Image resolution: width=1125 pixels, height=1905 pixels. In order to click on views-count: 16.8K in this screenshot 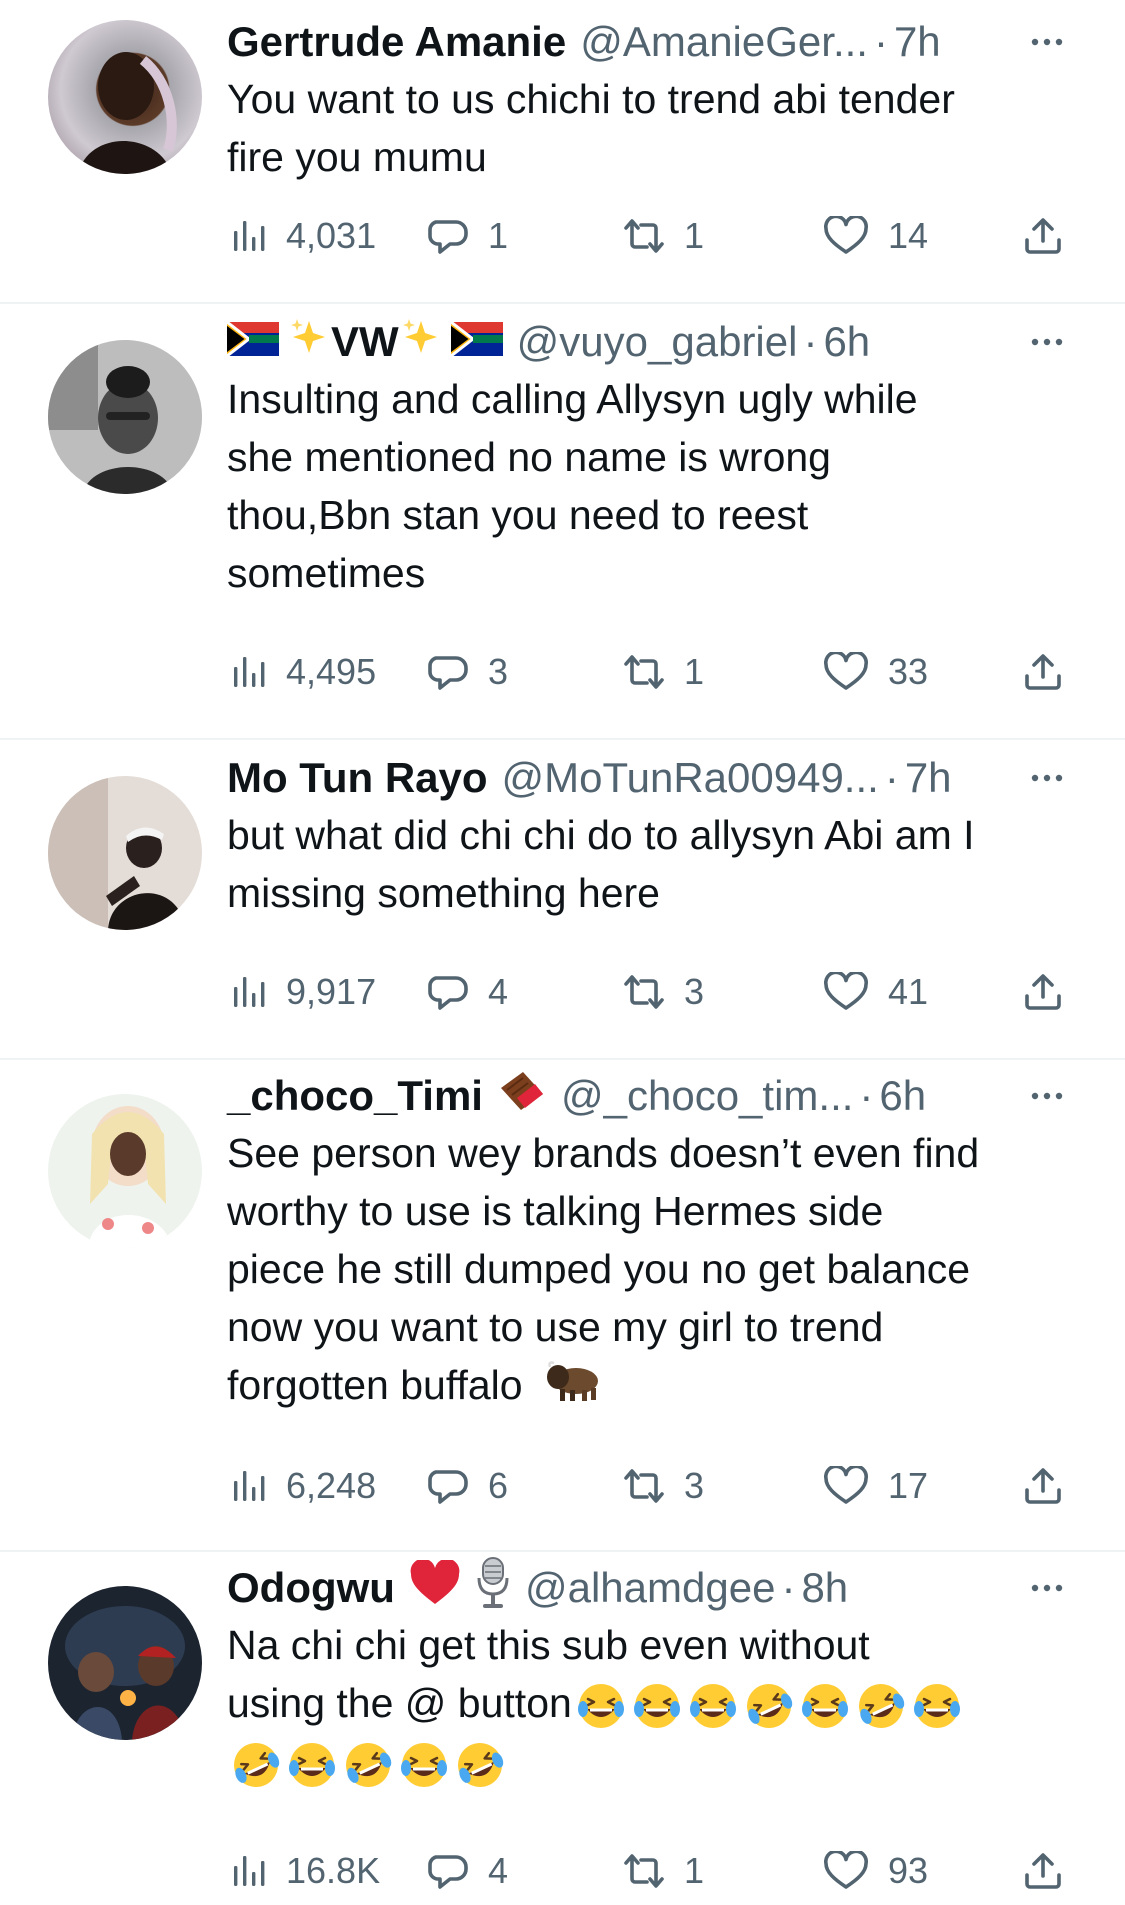, I will do `click(333, 1870)`.